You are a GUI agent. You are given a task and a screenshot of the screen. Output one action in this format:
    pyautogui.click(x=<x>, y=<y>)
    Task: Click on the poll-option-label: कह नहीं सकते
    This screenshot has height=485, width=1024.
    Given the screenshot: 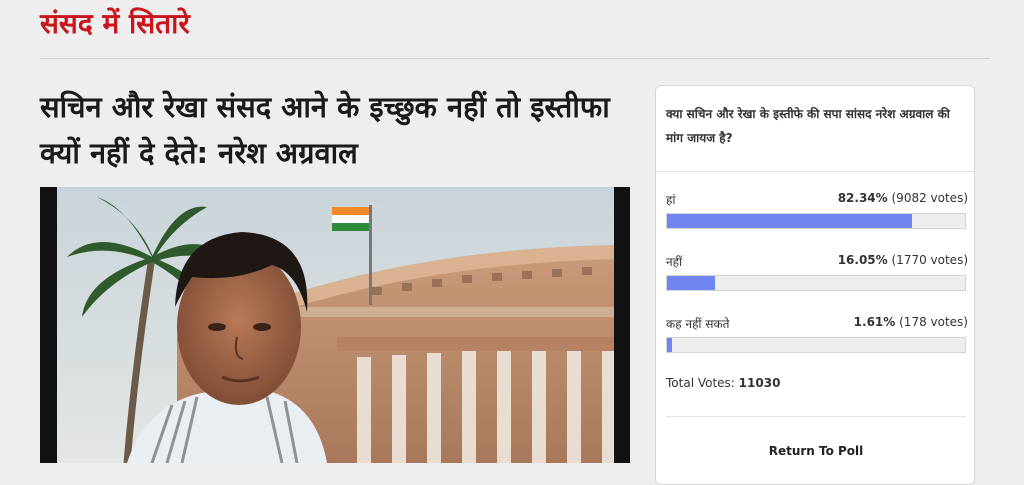 What is the action you would take?
    pyautogui.click(x=698, y=324)
    